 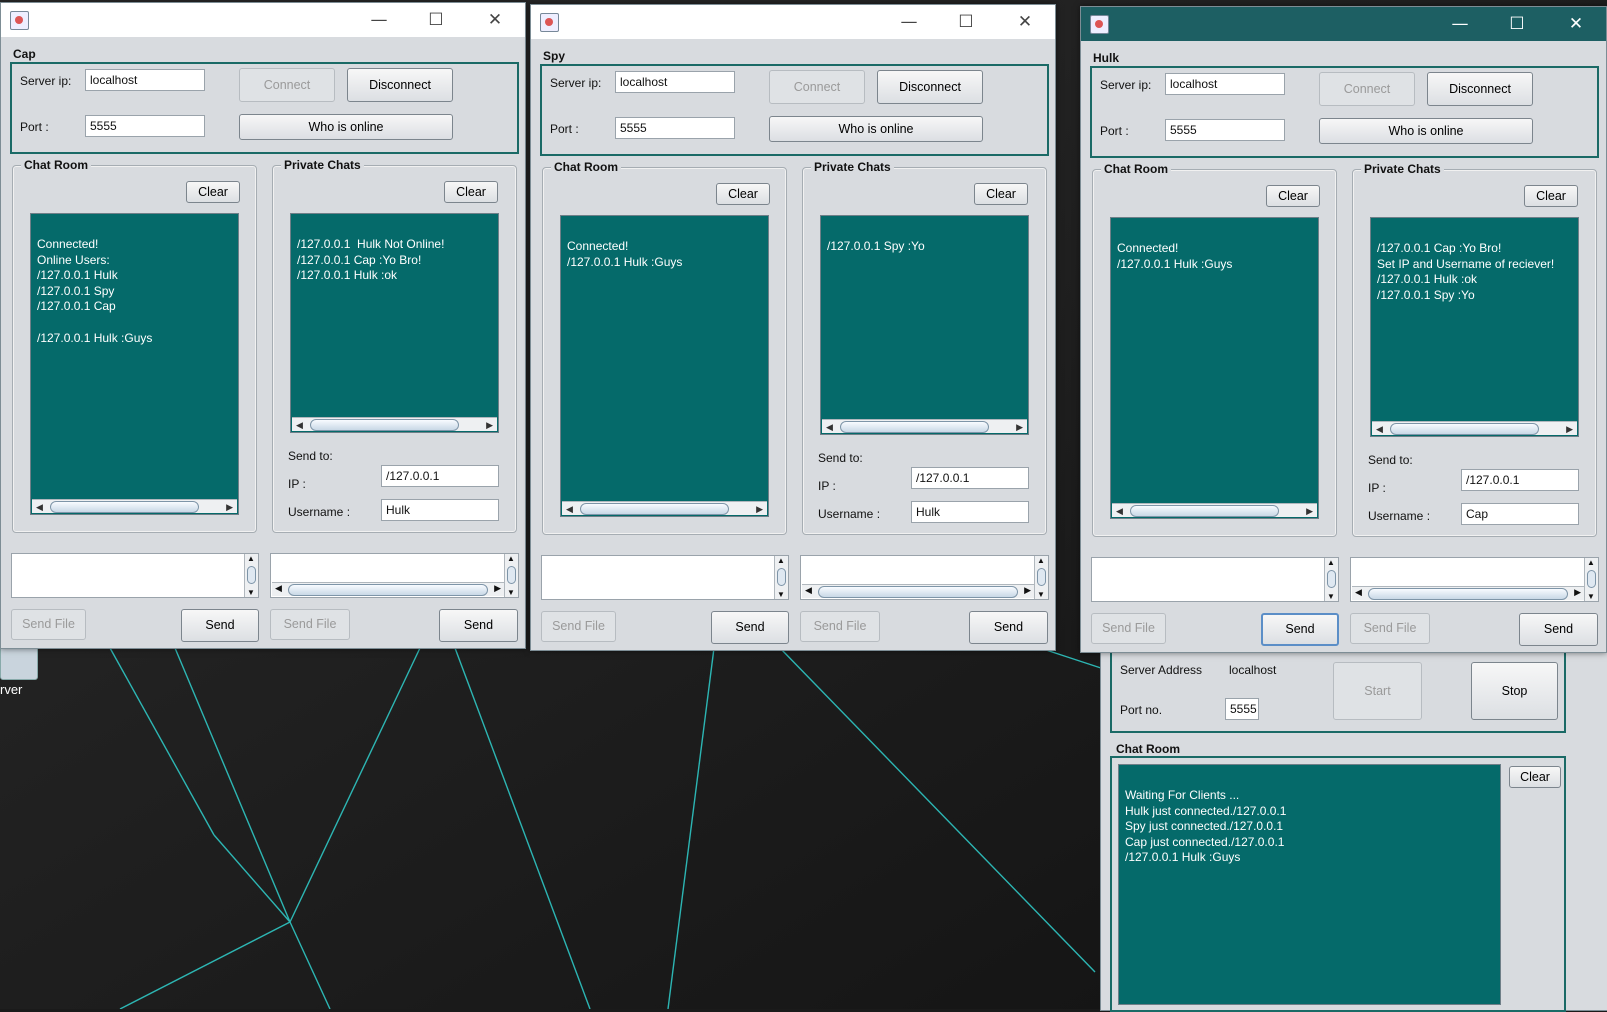 I want to click on server-port-field: 5555, so click(x=1242, y=709).